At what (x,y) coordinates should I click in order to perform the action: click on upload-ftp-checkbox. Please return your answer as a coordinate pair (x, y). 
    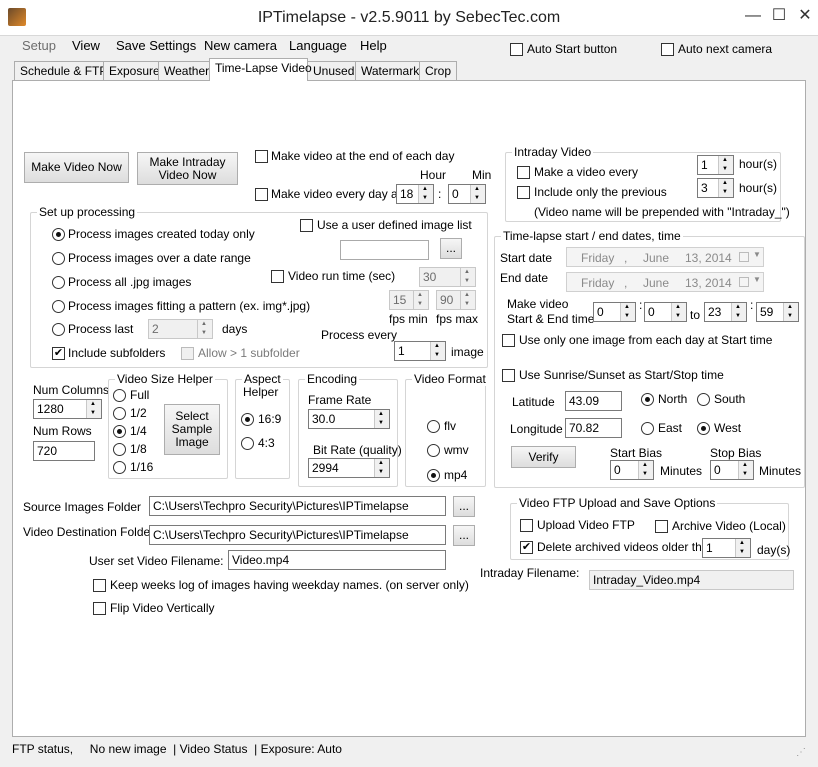
    Looking at the image, I should click on (526, 525).